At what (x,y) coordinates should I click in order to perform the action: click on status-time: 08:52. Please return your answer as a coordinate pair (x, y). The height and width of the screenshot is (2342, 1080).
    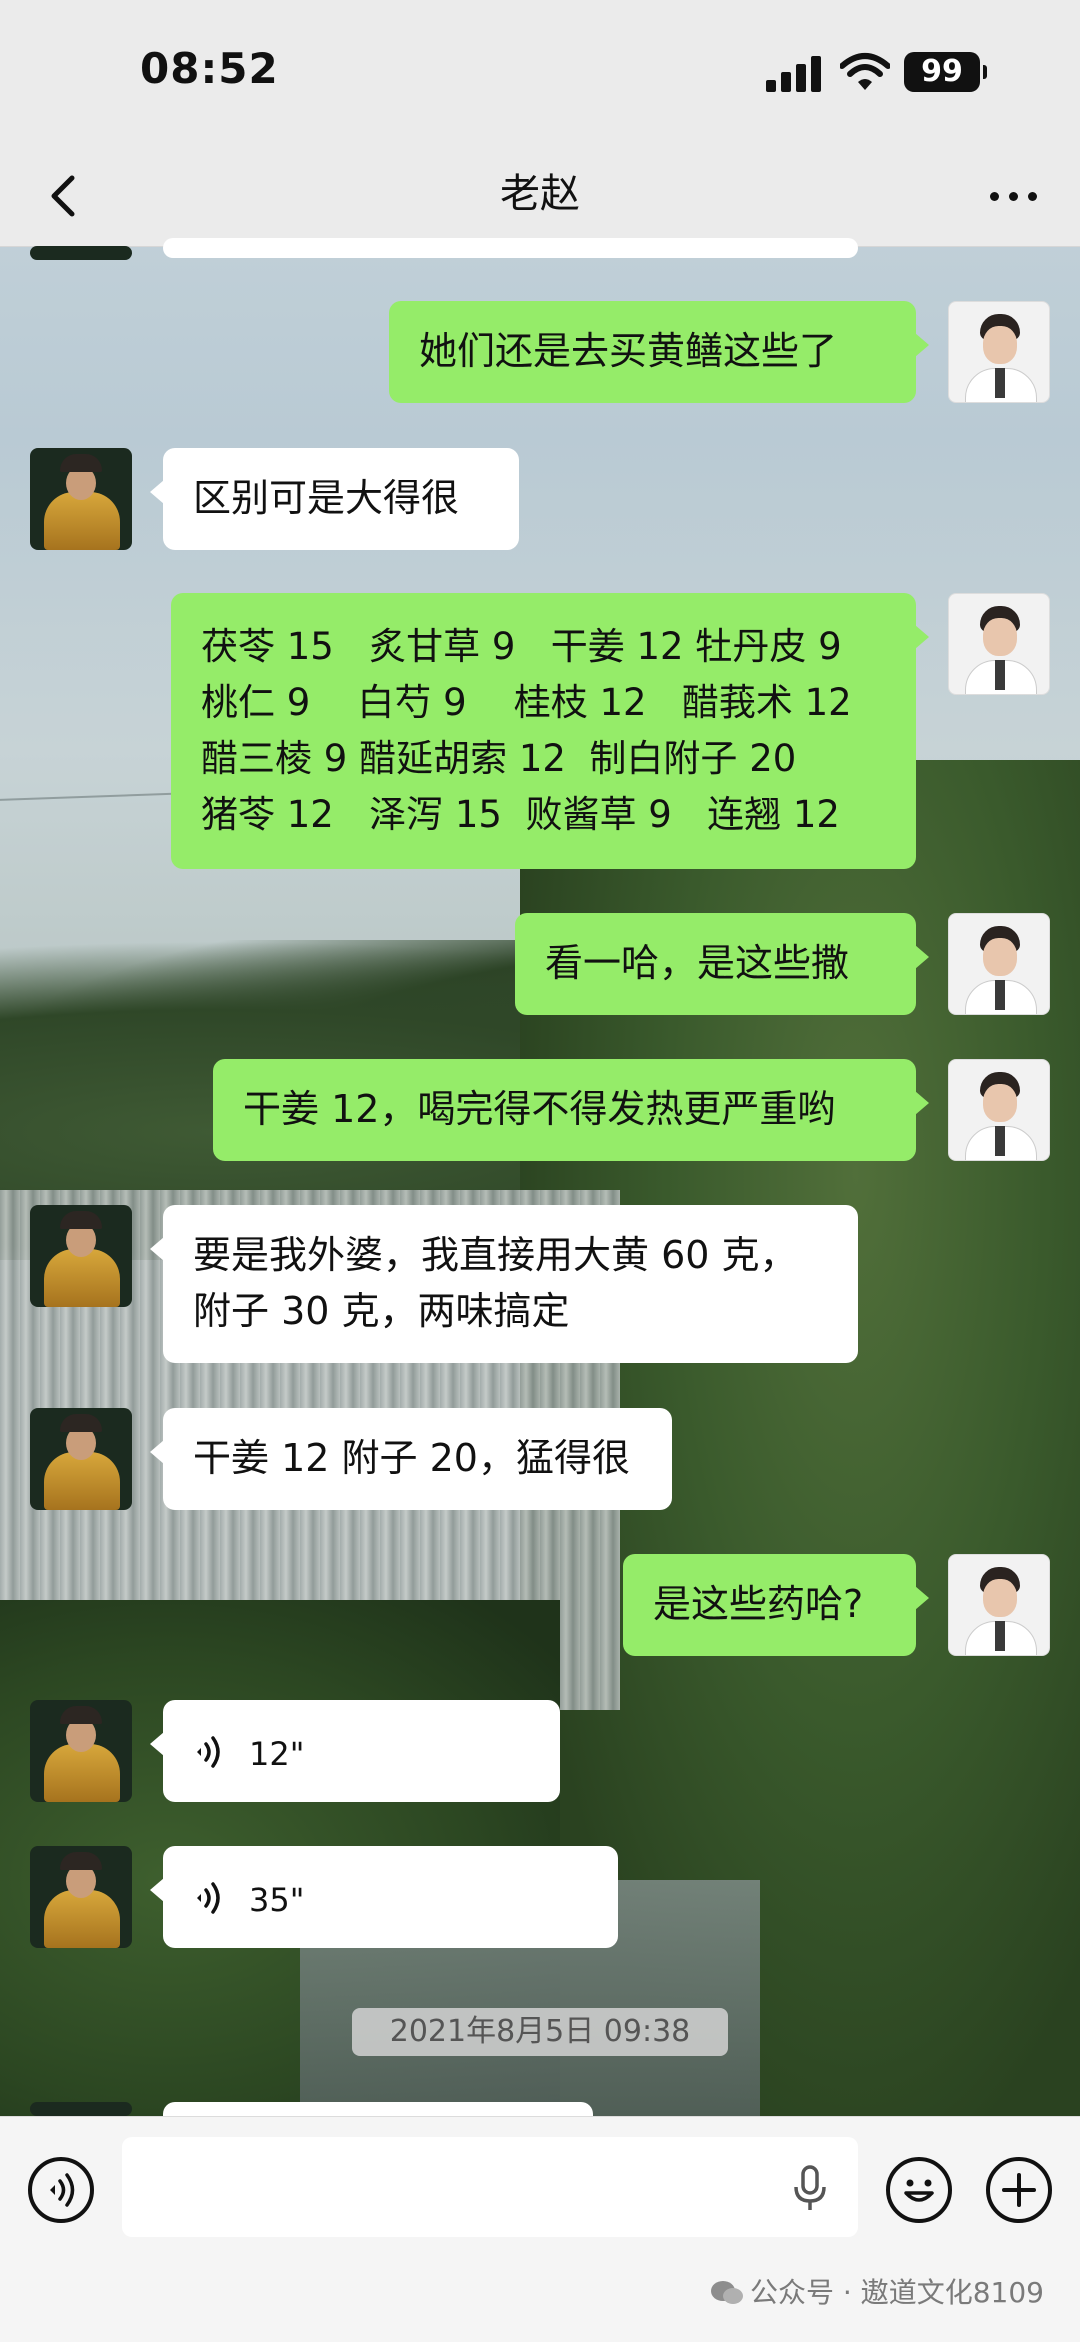
    Looking at the image, I should click on (209, 68).